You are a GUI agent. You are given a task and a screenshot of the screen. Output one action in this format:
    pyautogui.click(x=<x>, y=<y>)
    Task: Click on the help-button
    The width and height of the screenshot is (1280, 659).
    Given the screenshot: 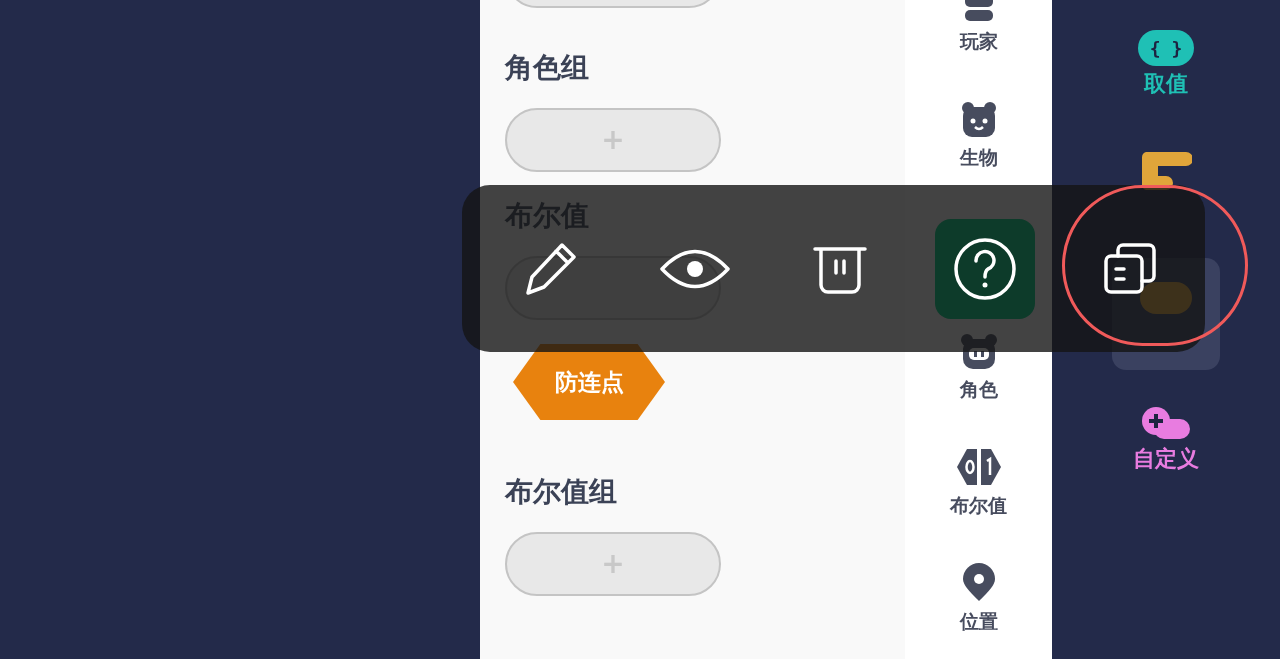 What is the action you would take?
    pyautogui.click(x=985, y=268)
    